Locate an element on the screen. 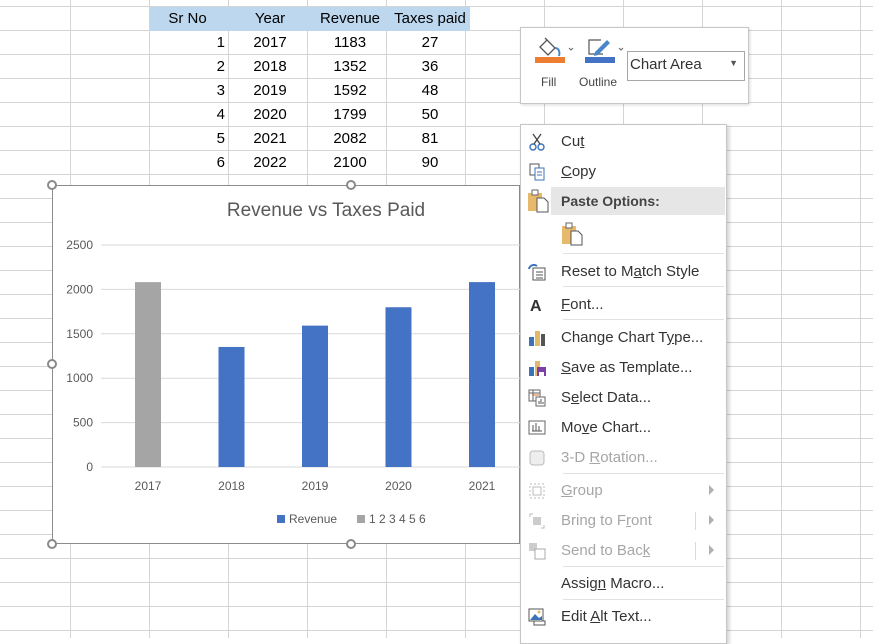  x-tick-label: 2018 is located at coordinates (231, 486).